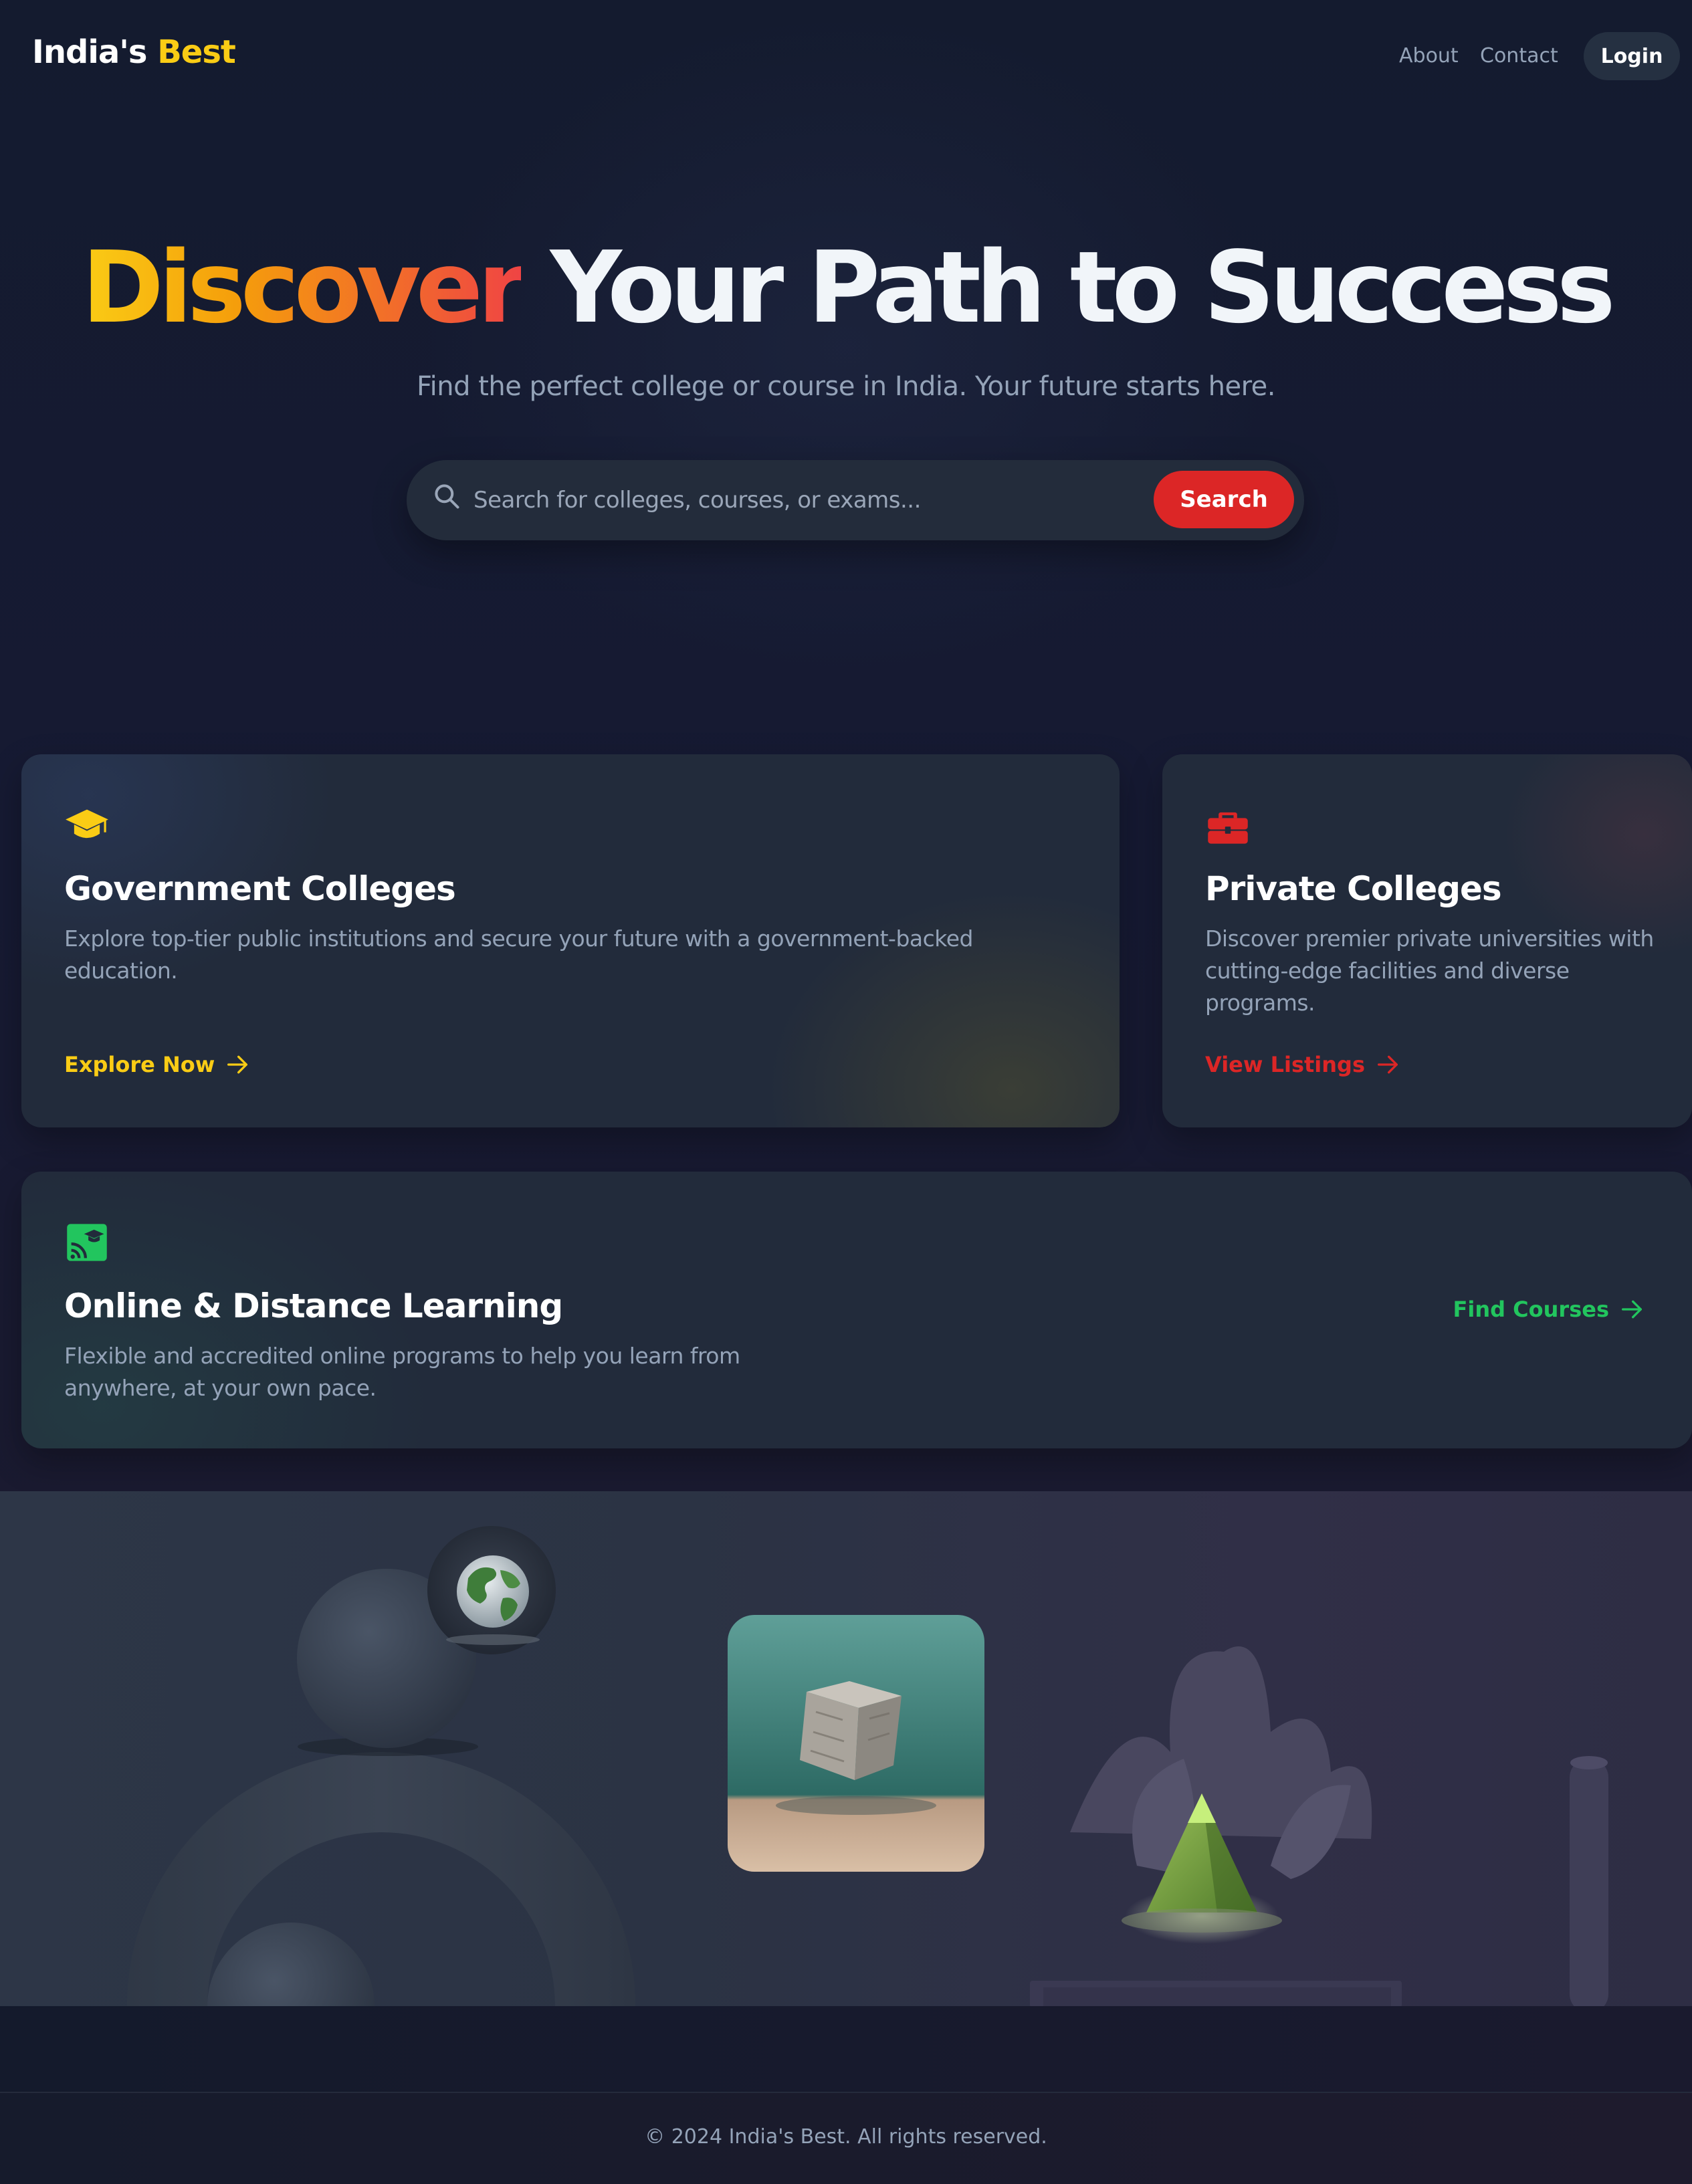  What do you see at coordinates (1519, 56) in the screenshot?
I see `nav-link-contact: Contact` at bounding box center [1519, 56].